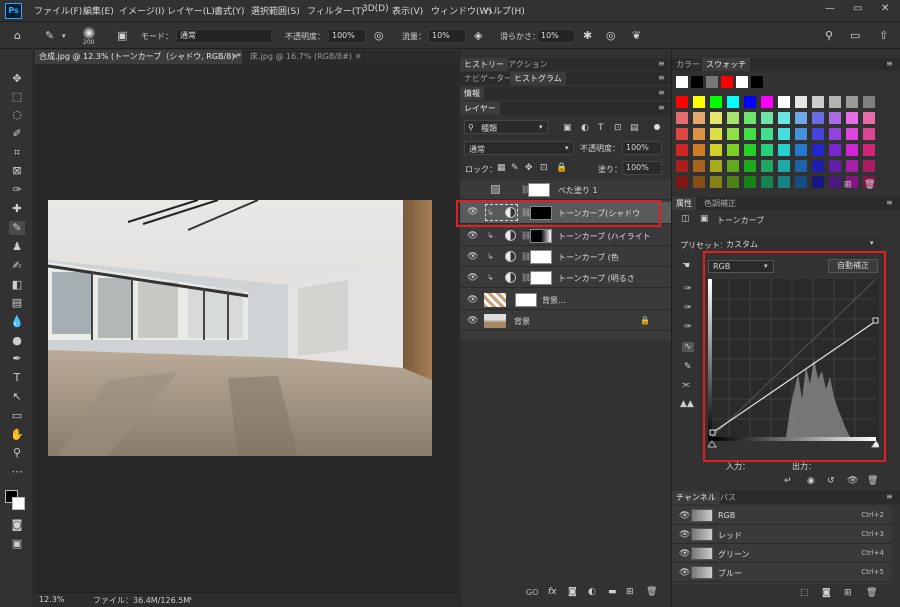 The image size is (900, 607). Describe the element at coordinates (506, 127) in the screenshot. I see `layer-filter-select: ⚲ 種類 ▾` at that location.